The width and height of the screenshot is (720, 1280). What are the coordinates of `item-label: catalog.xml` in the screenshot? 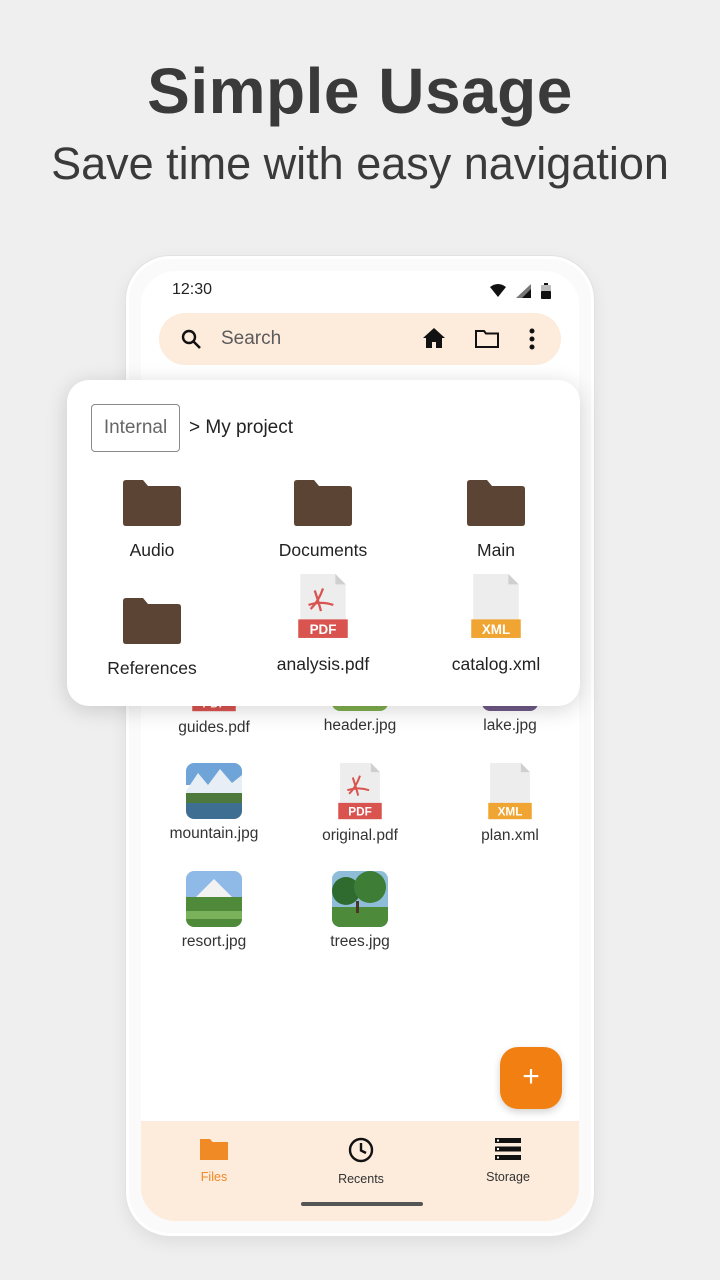 It's located at (496, 664).